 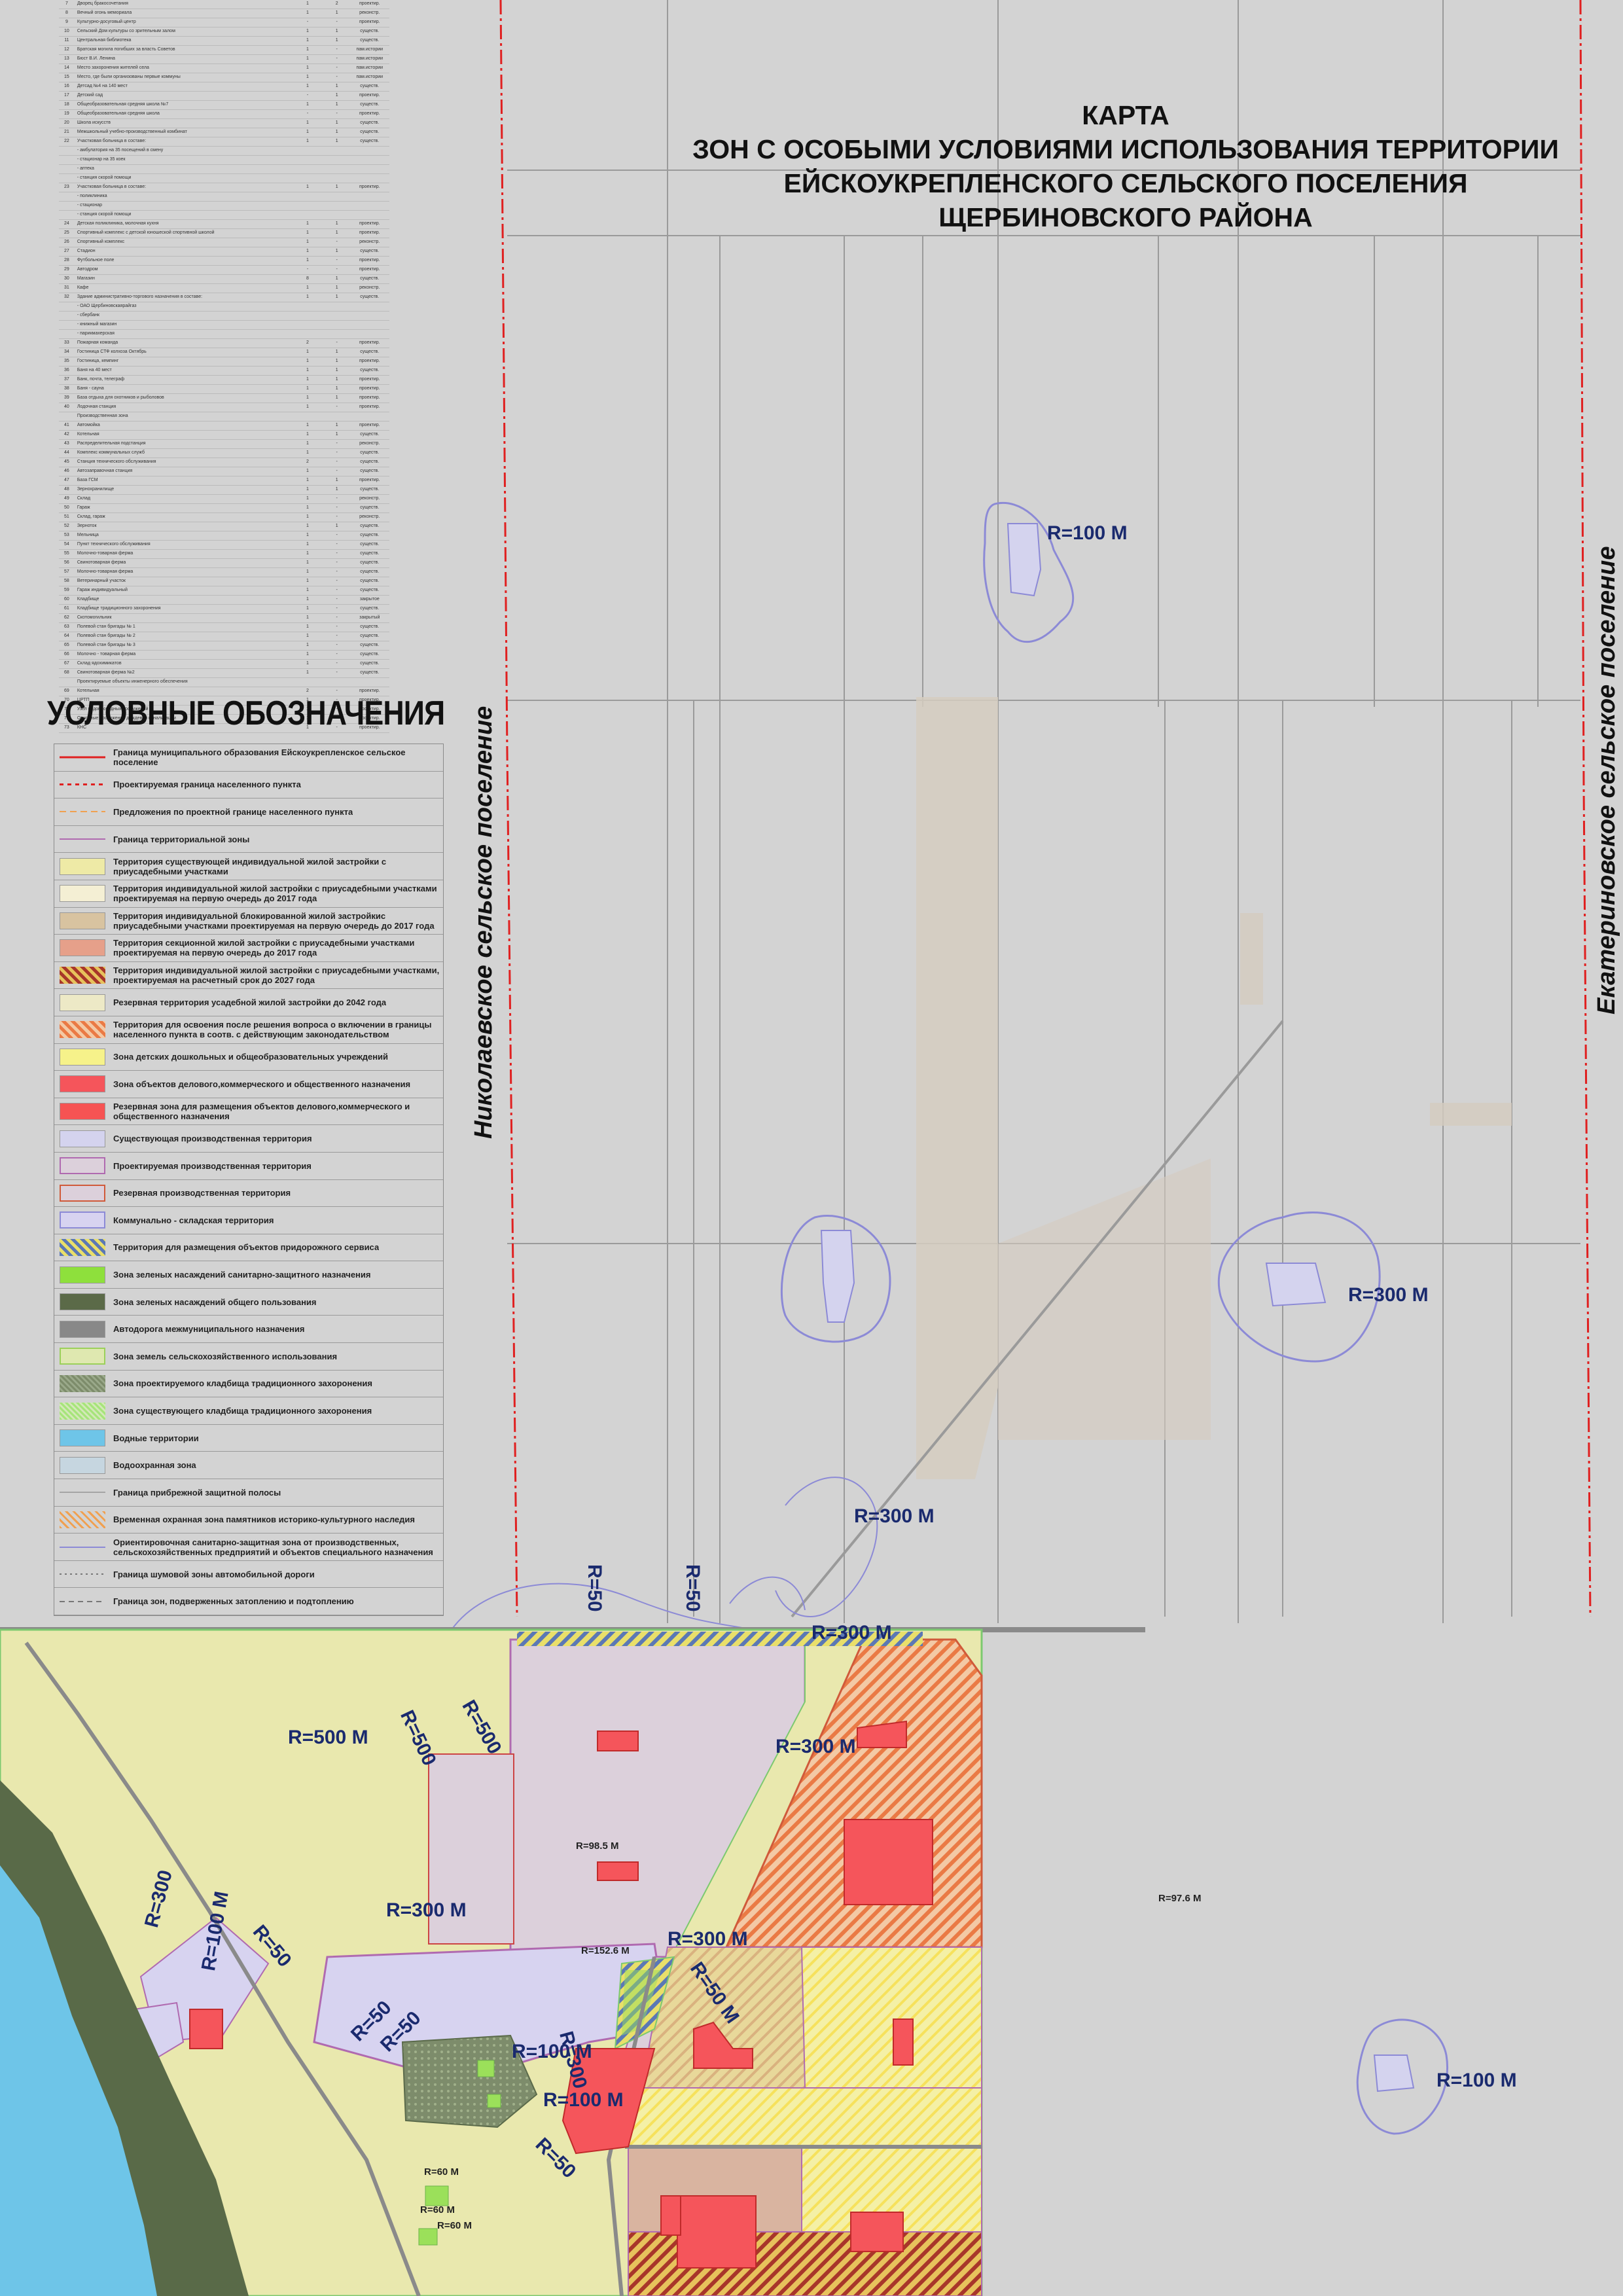 I want to click on radius-label: R=50, so click(x=693, y=1588).